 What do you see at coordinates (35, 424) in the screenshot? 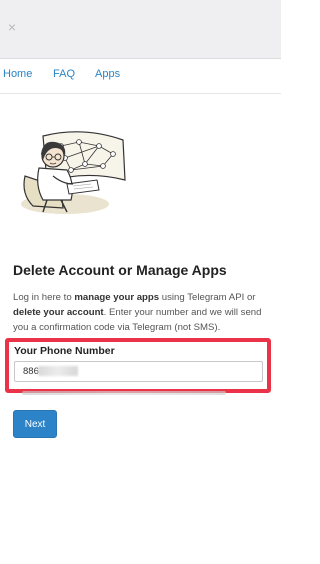
I see `next-button: Next` at bounding box center [35, 424].